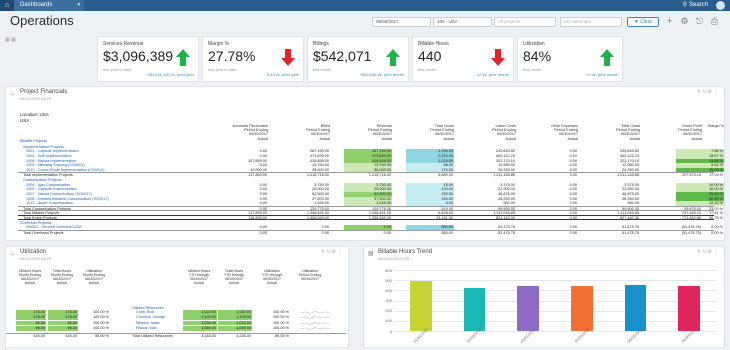 Image resolution: width=730 pixels, height=350 pixels. Describe the element at coordinates (643, 22) in the screenshot. I see `clear-filters-button: ▼ Clear` at that location.